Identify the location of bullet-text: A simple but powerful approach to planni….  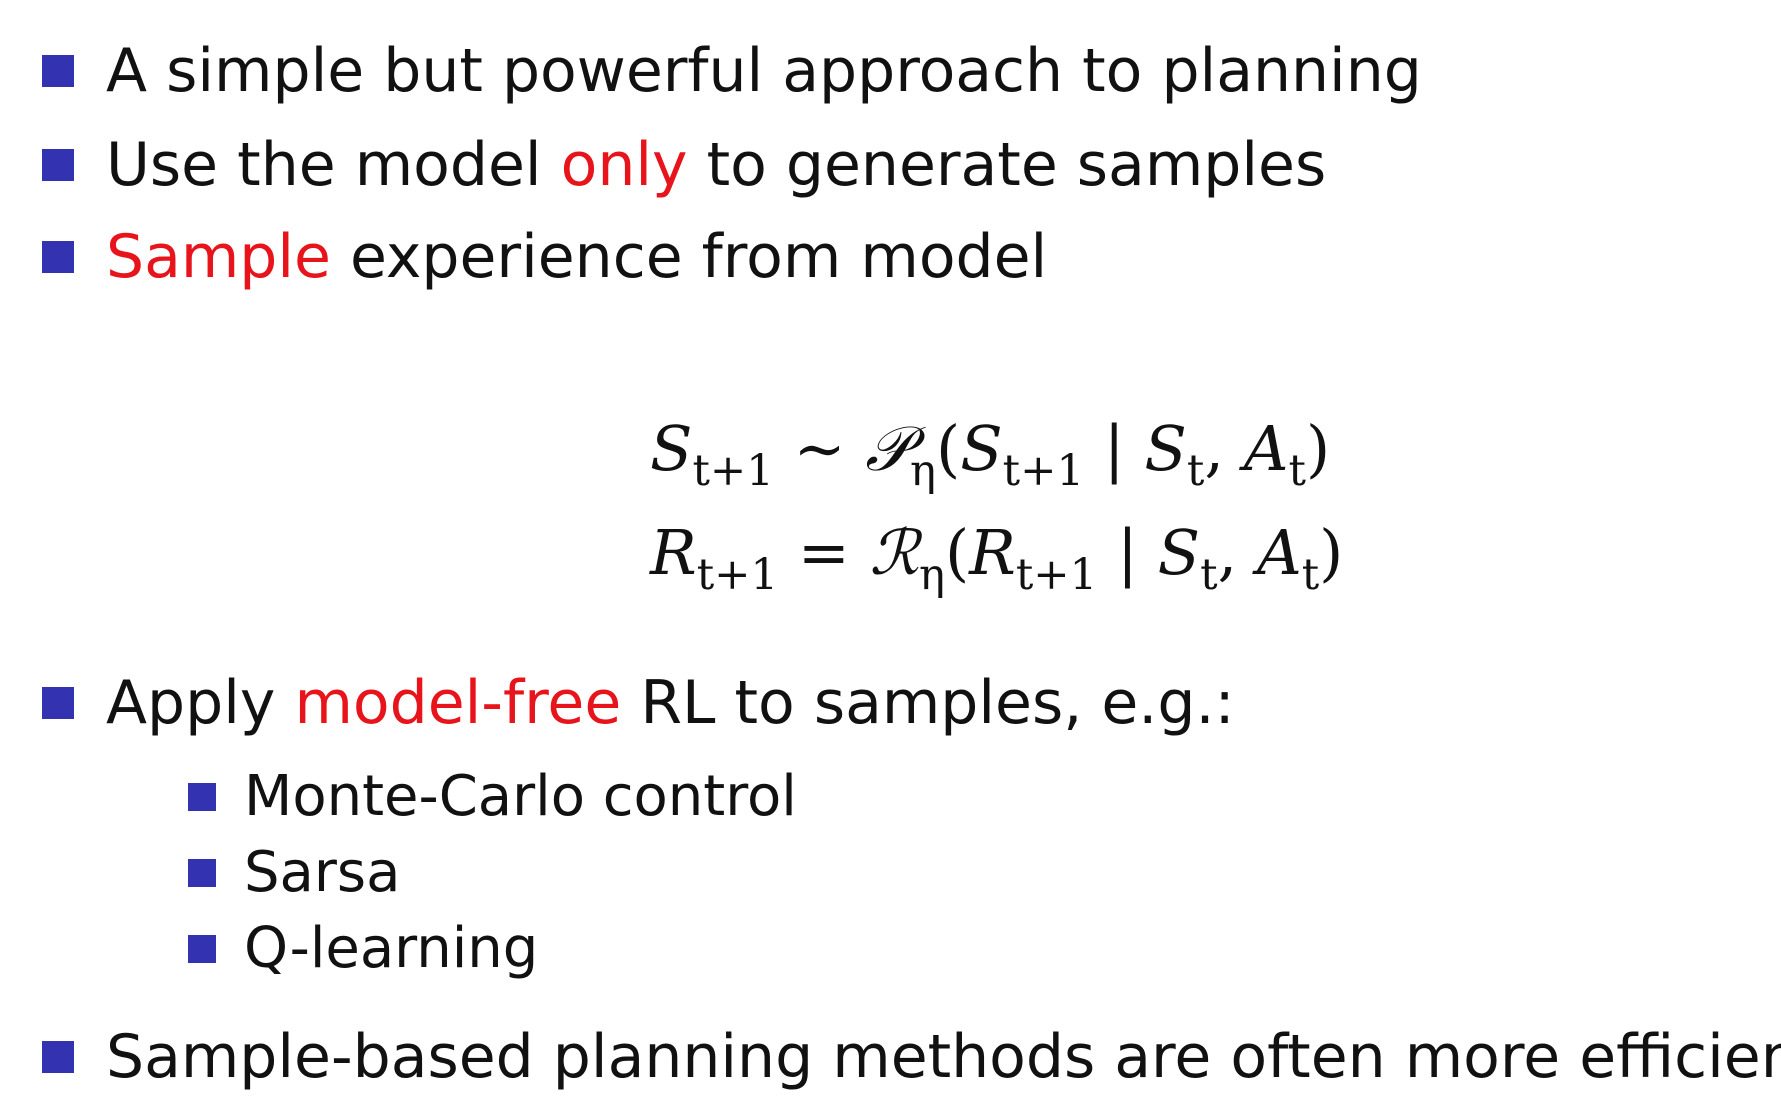
(764, 71).